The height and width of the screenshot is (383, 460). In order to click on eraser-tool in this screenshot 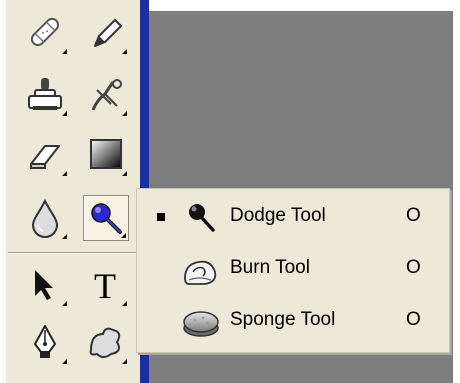, I will do `click(46, 155)`.